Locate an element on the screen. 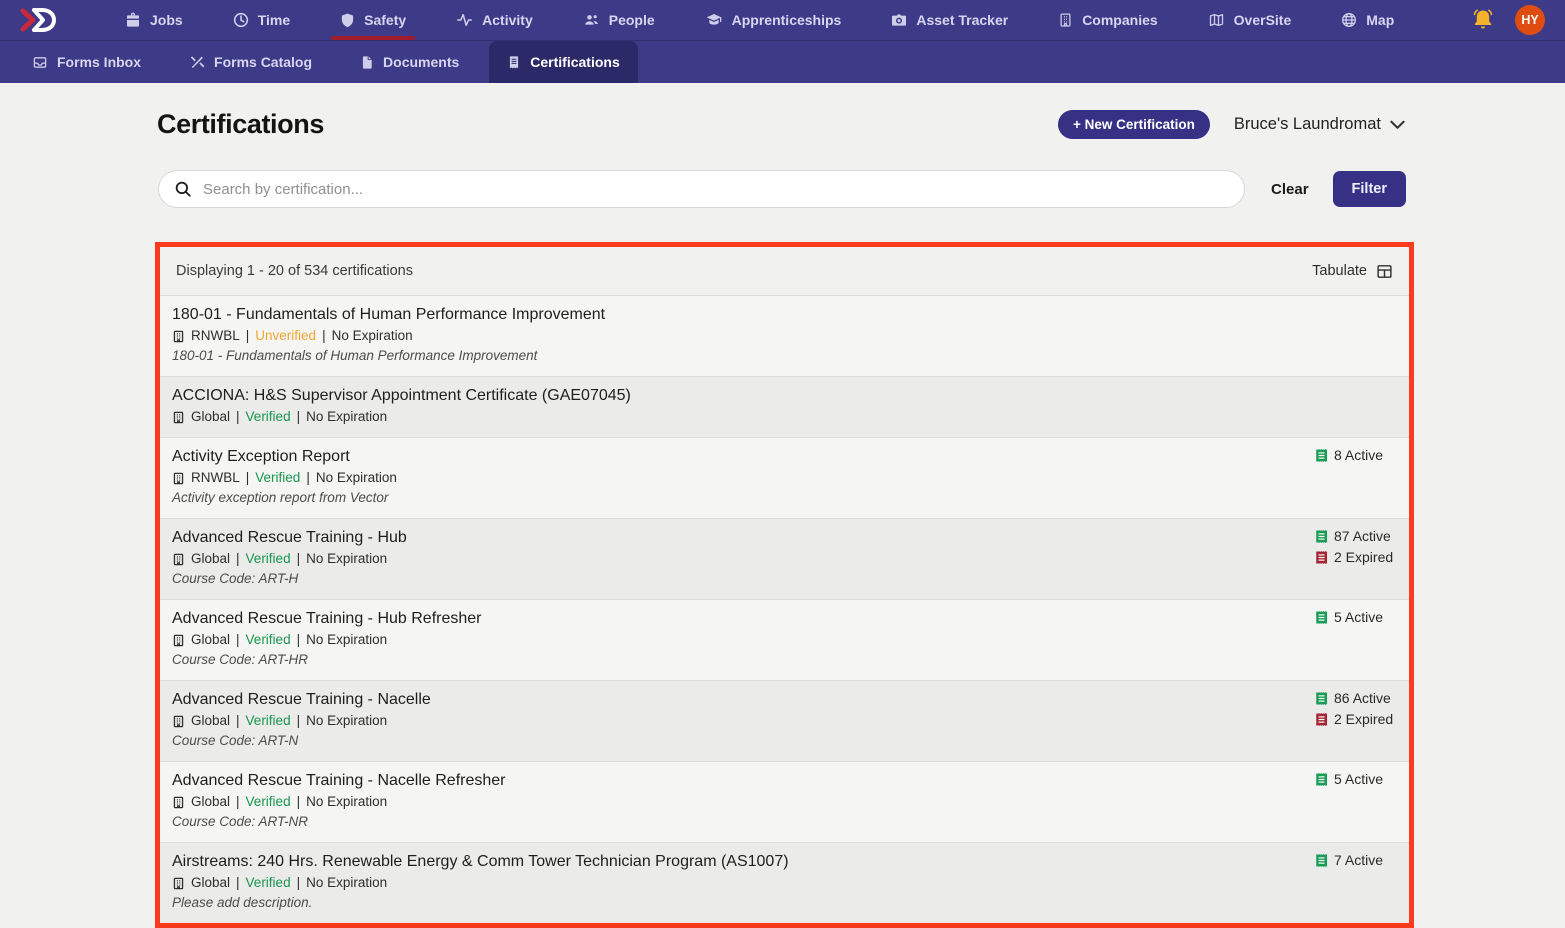  cert-count-text: 87 Active is located at coordinates (1362, 536).